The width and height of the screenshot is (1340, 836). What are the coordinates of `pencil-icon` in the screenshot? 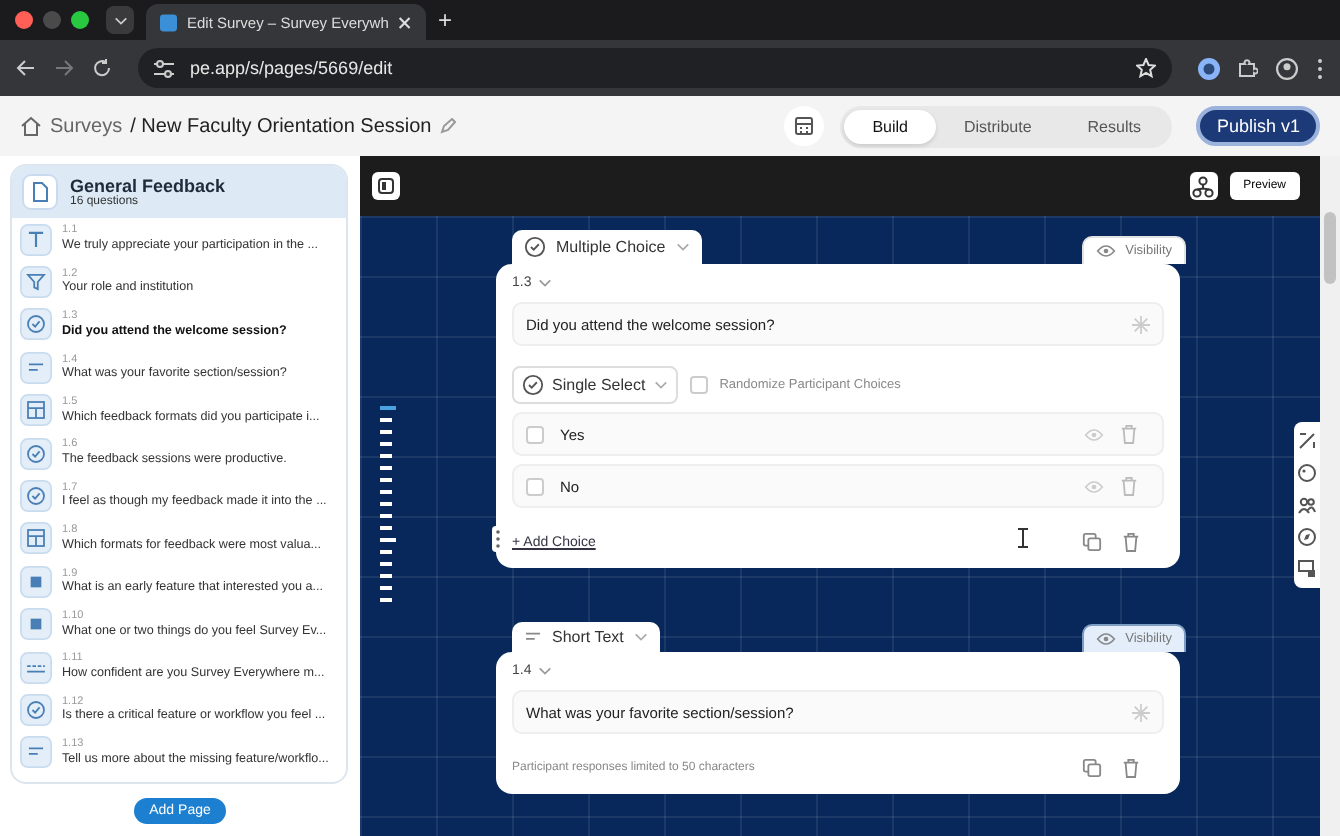 It's located at (447, 126).